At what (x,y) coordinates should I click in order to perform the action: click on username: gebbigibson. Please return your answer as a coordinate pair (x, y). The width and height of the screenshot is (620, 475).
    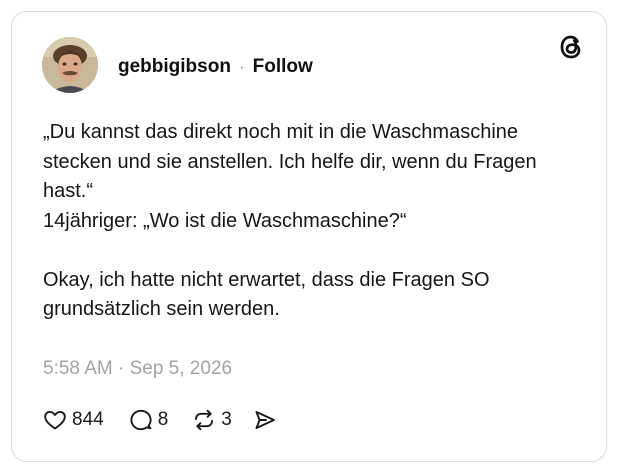
    Looking at the image, I should click on (174, 67).